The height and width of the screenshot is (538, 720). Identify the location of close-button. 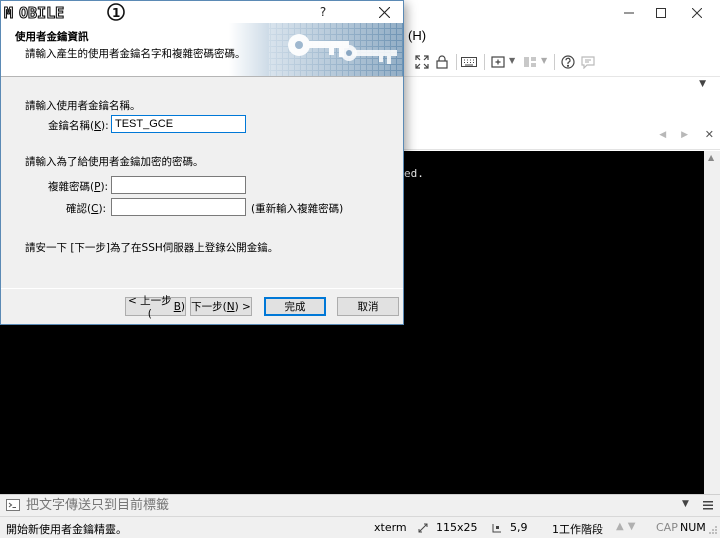
(697, 13).